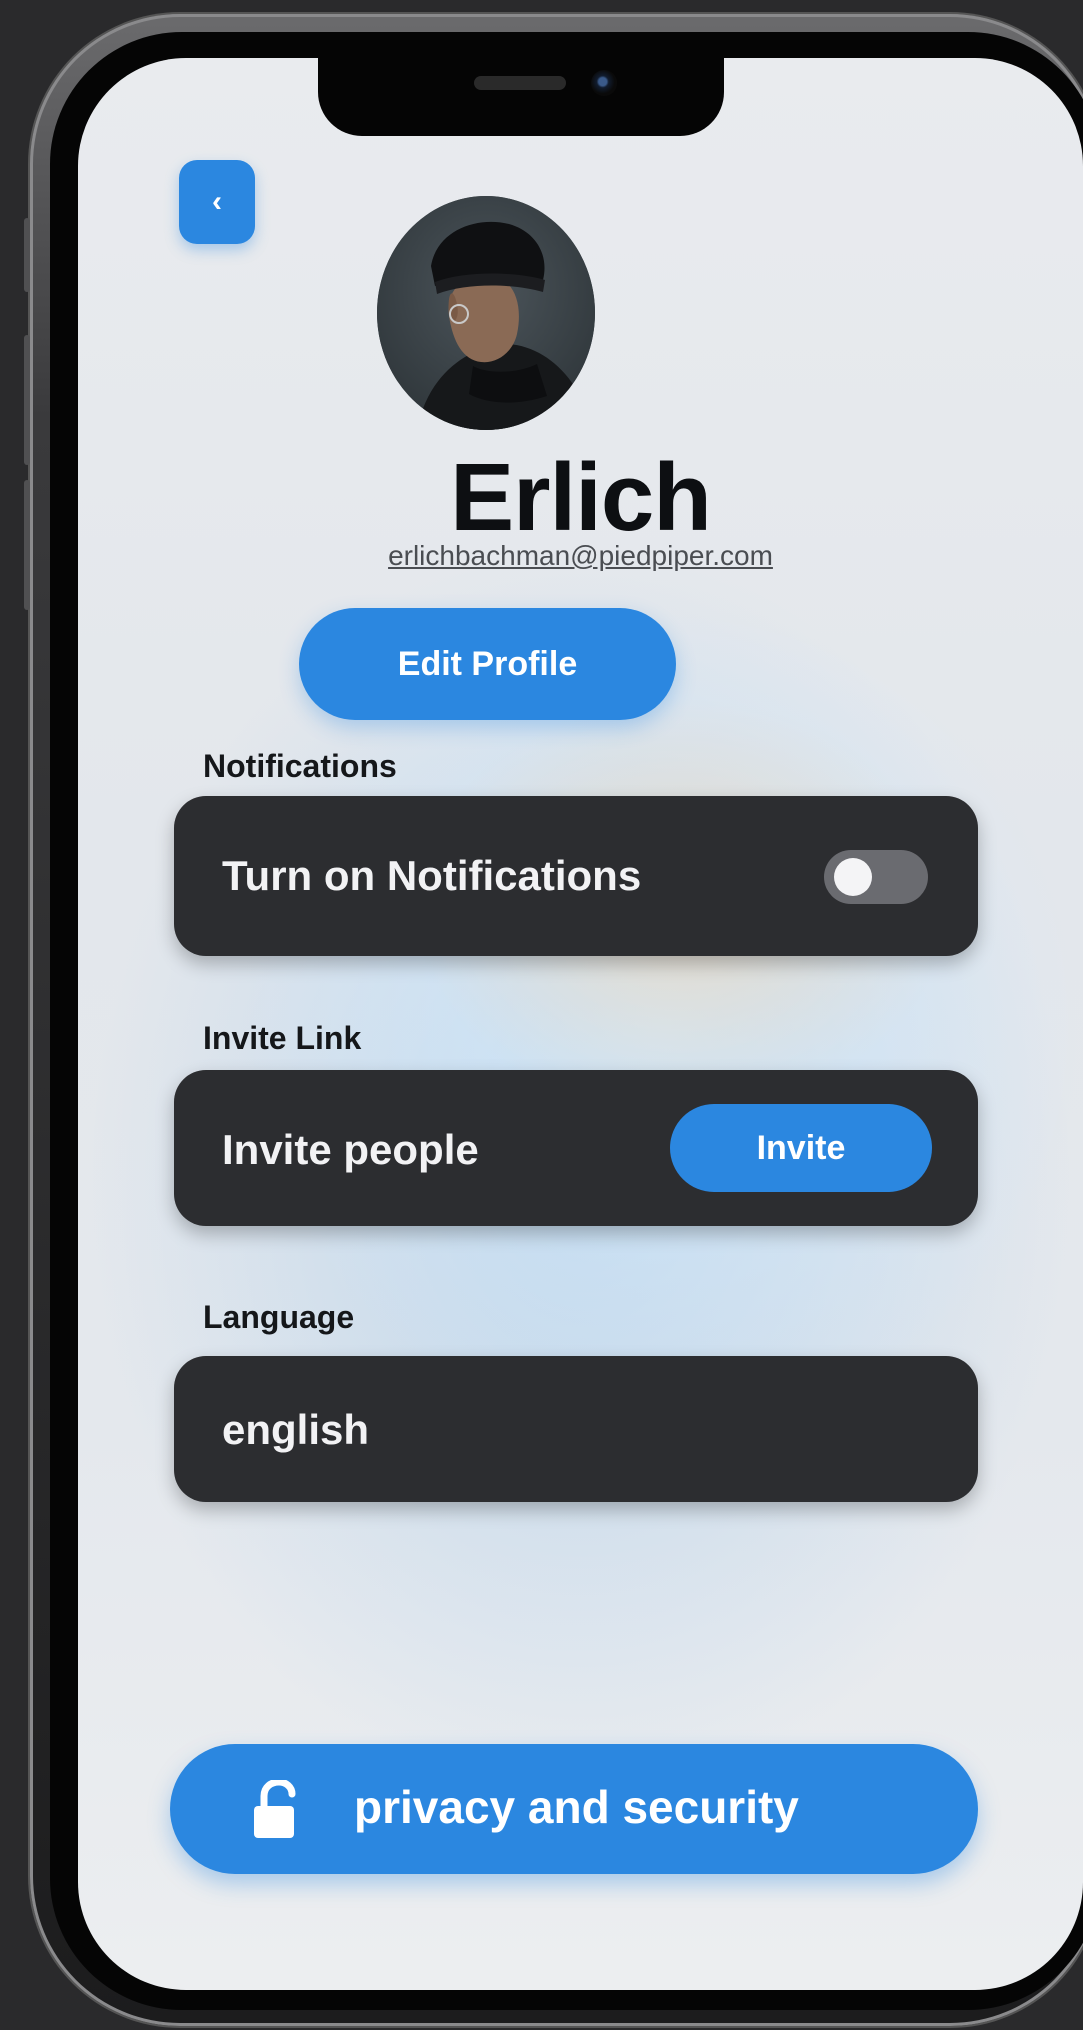  What do you see at coordinates (487, 664) in the screenshot?
I see `edit-profile-button: Edit Profile` at bounding box center [487, 664].